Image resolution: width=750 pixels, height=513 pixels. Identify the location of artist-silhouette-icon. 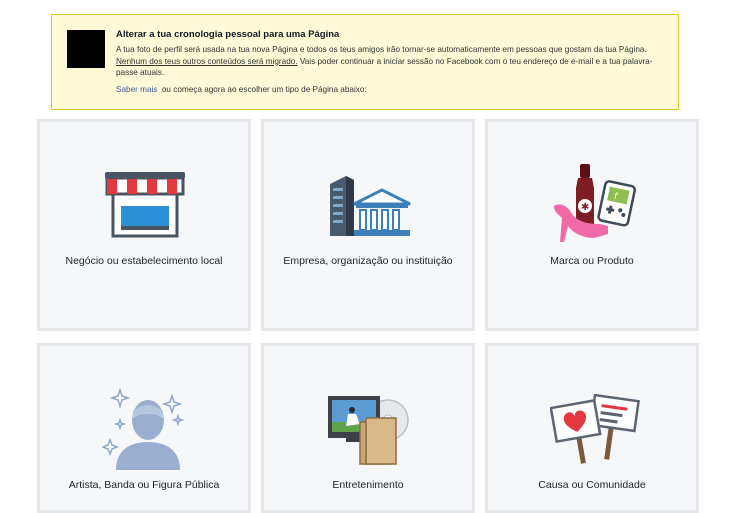
(143, 428).